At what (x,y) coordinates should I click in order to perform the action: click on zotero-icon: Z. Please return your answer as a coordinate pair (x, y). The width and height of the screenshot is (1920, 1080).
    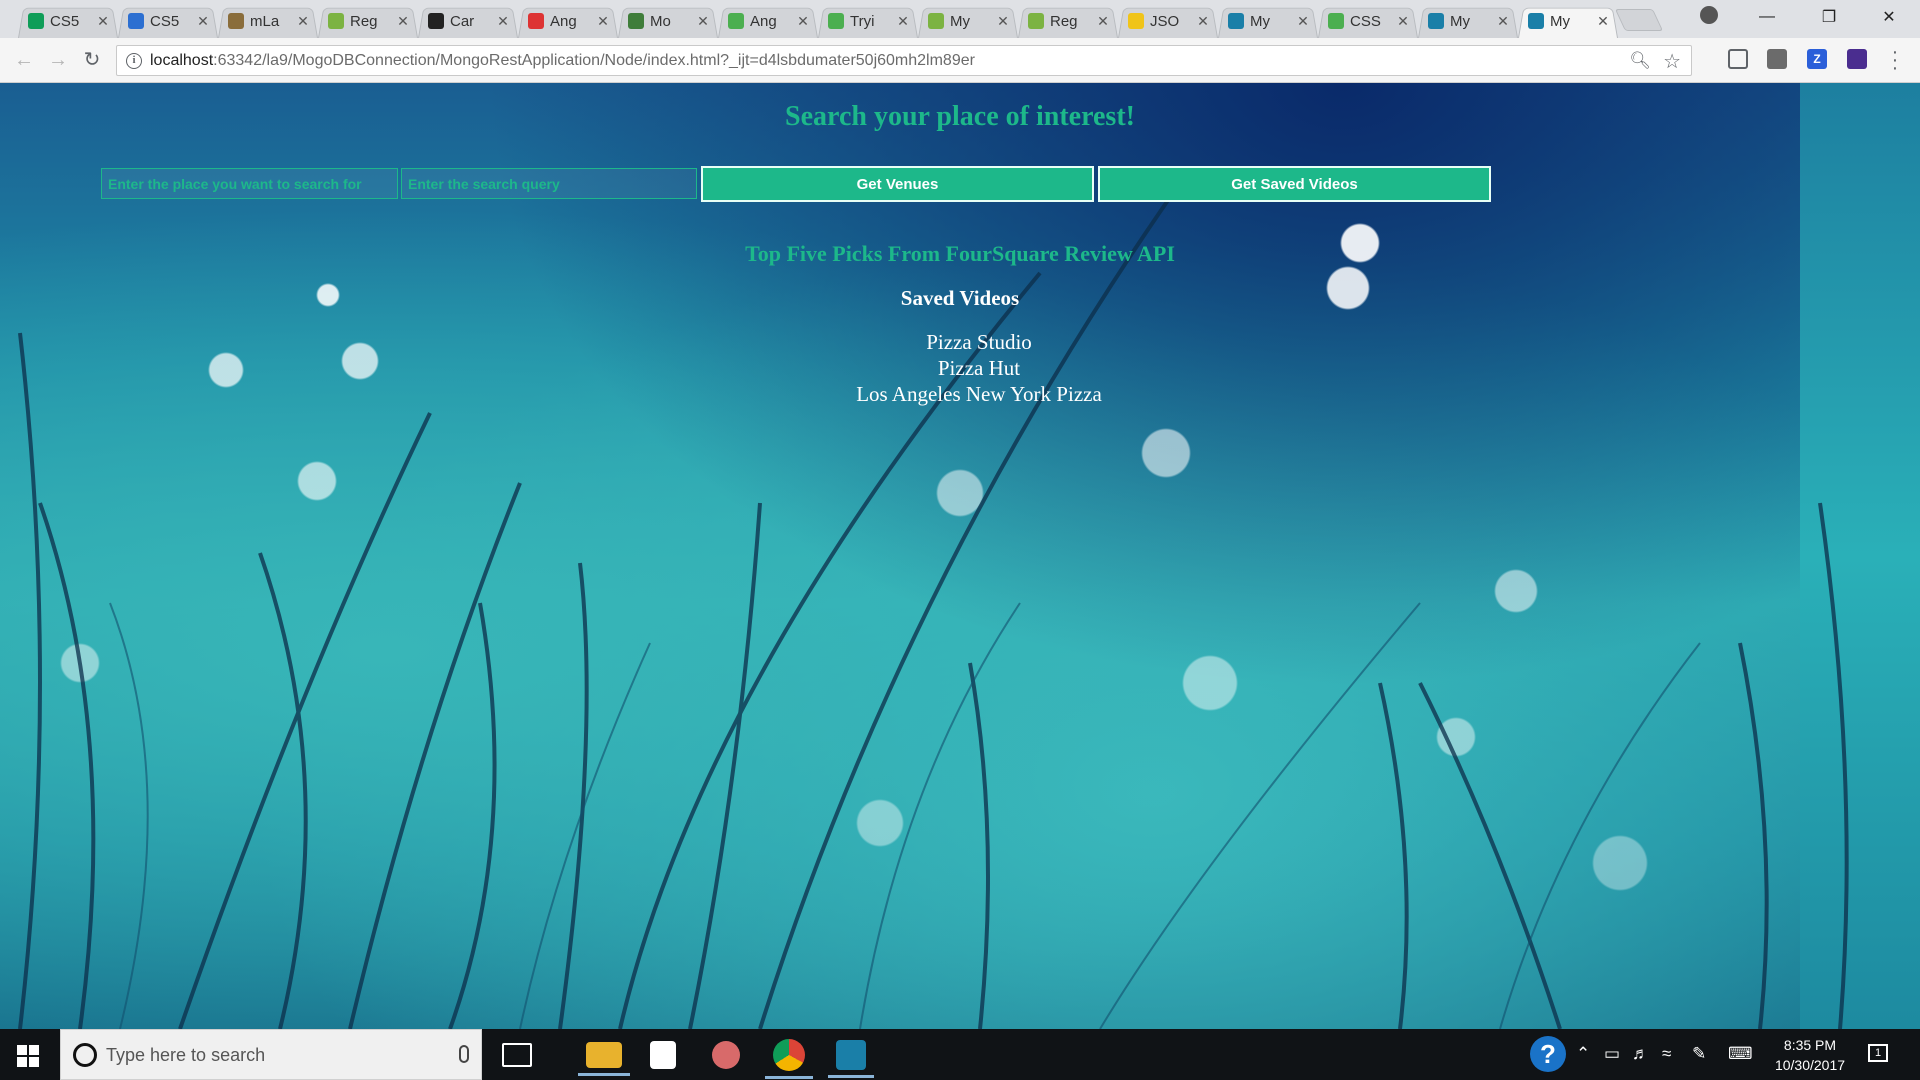
    Looking at the image, I should click on (1817, 59).